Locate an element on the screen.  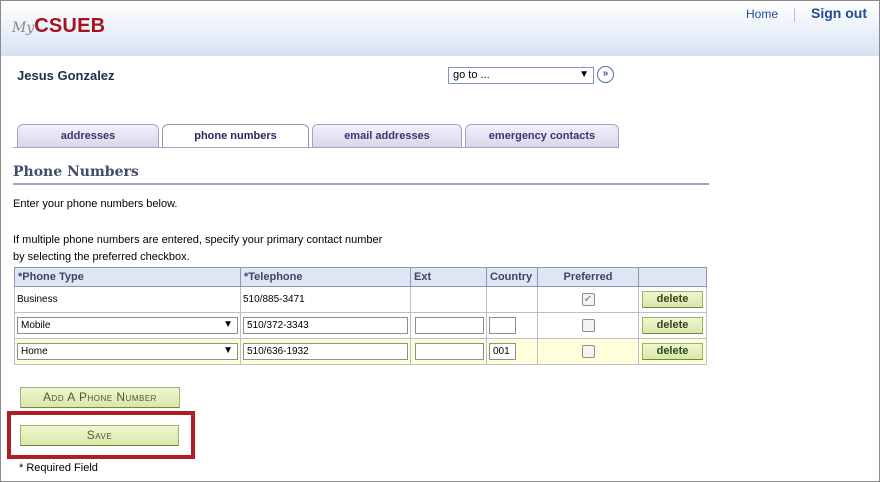
preferred-cell: ✔ is located at coordinates (588, 299).